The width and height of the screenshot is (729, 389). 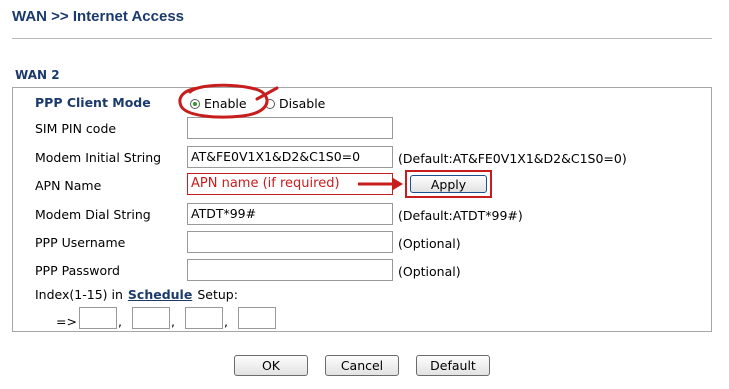 I want to click on schedule-prefix: Index(1-15) in, so click(x=79, y=294).